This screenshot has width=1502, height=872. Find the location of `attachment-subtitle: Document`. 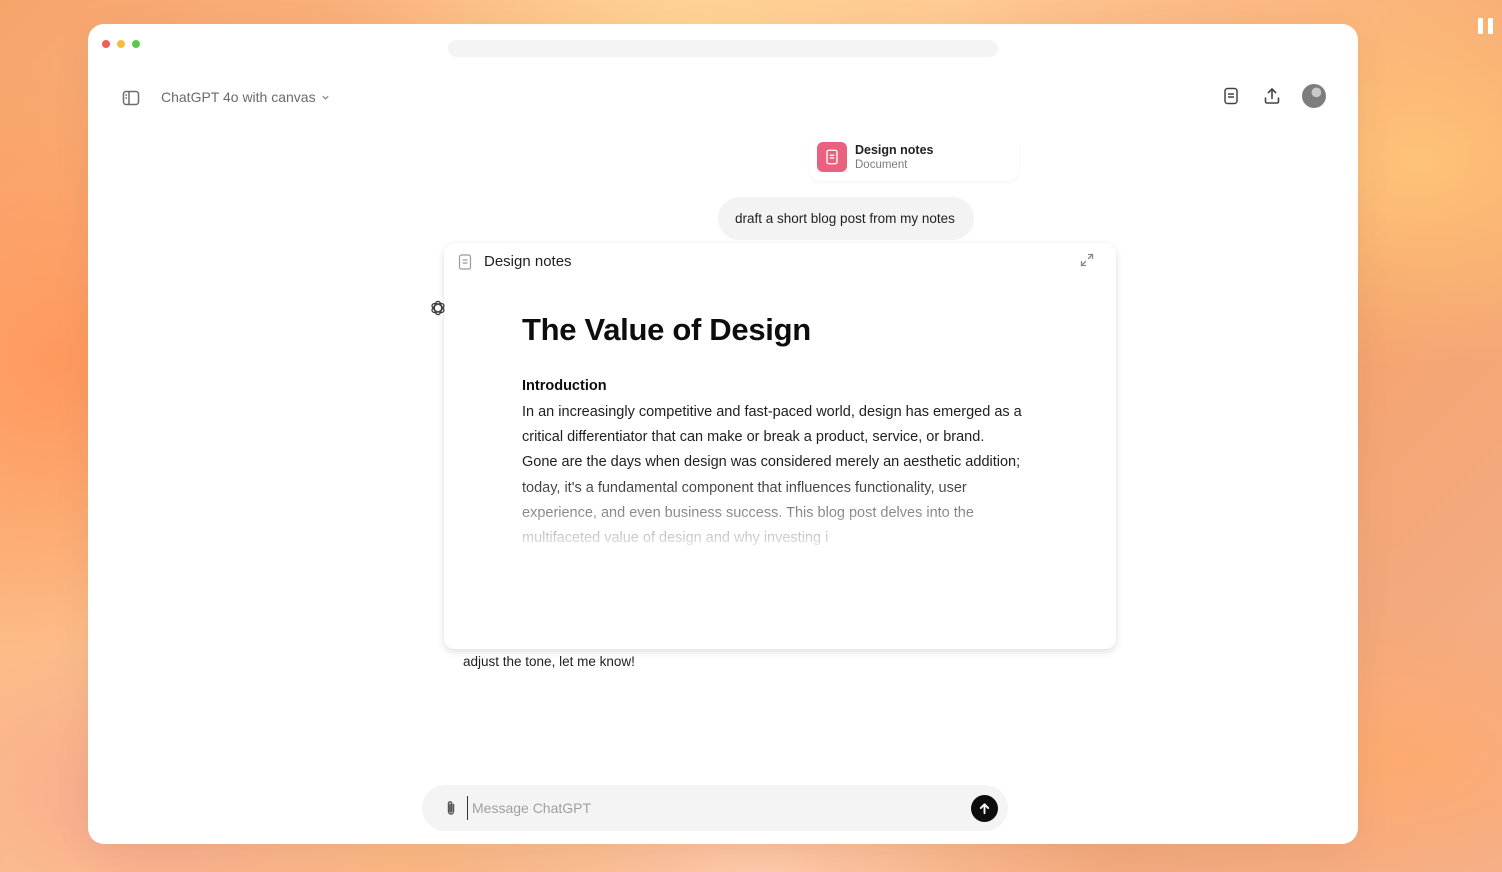

attachment-subtitle: Document is located at coordinates (881, 164).